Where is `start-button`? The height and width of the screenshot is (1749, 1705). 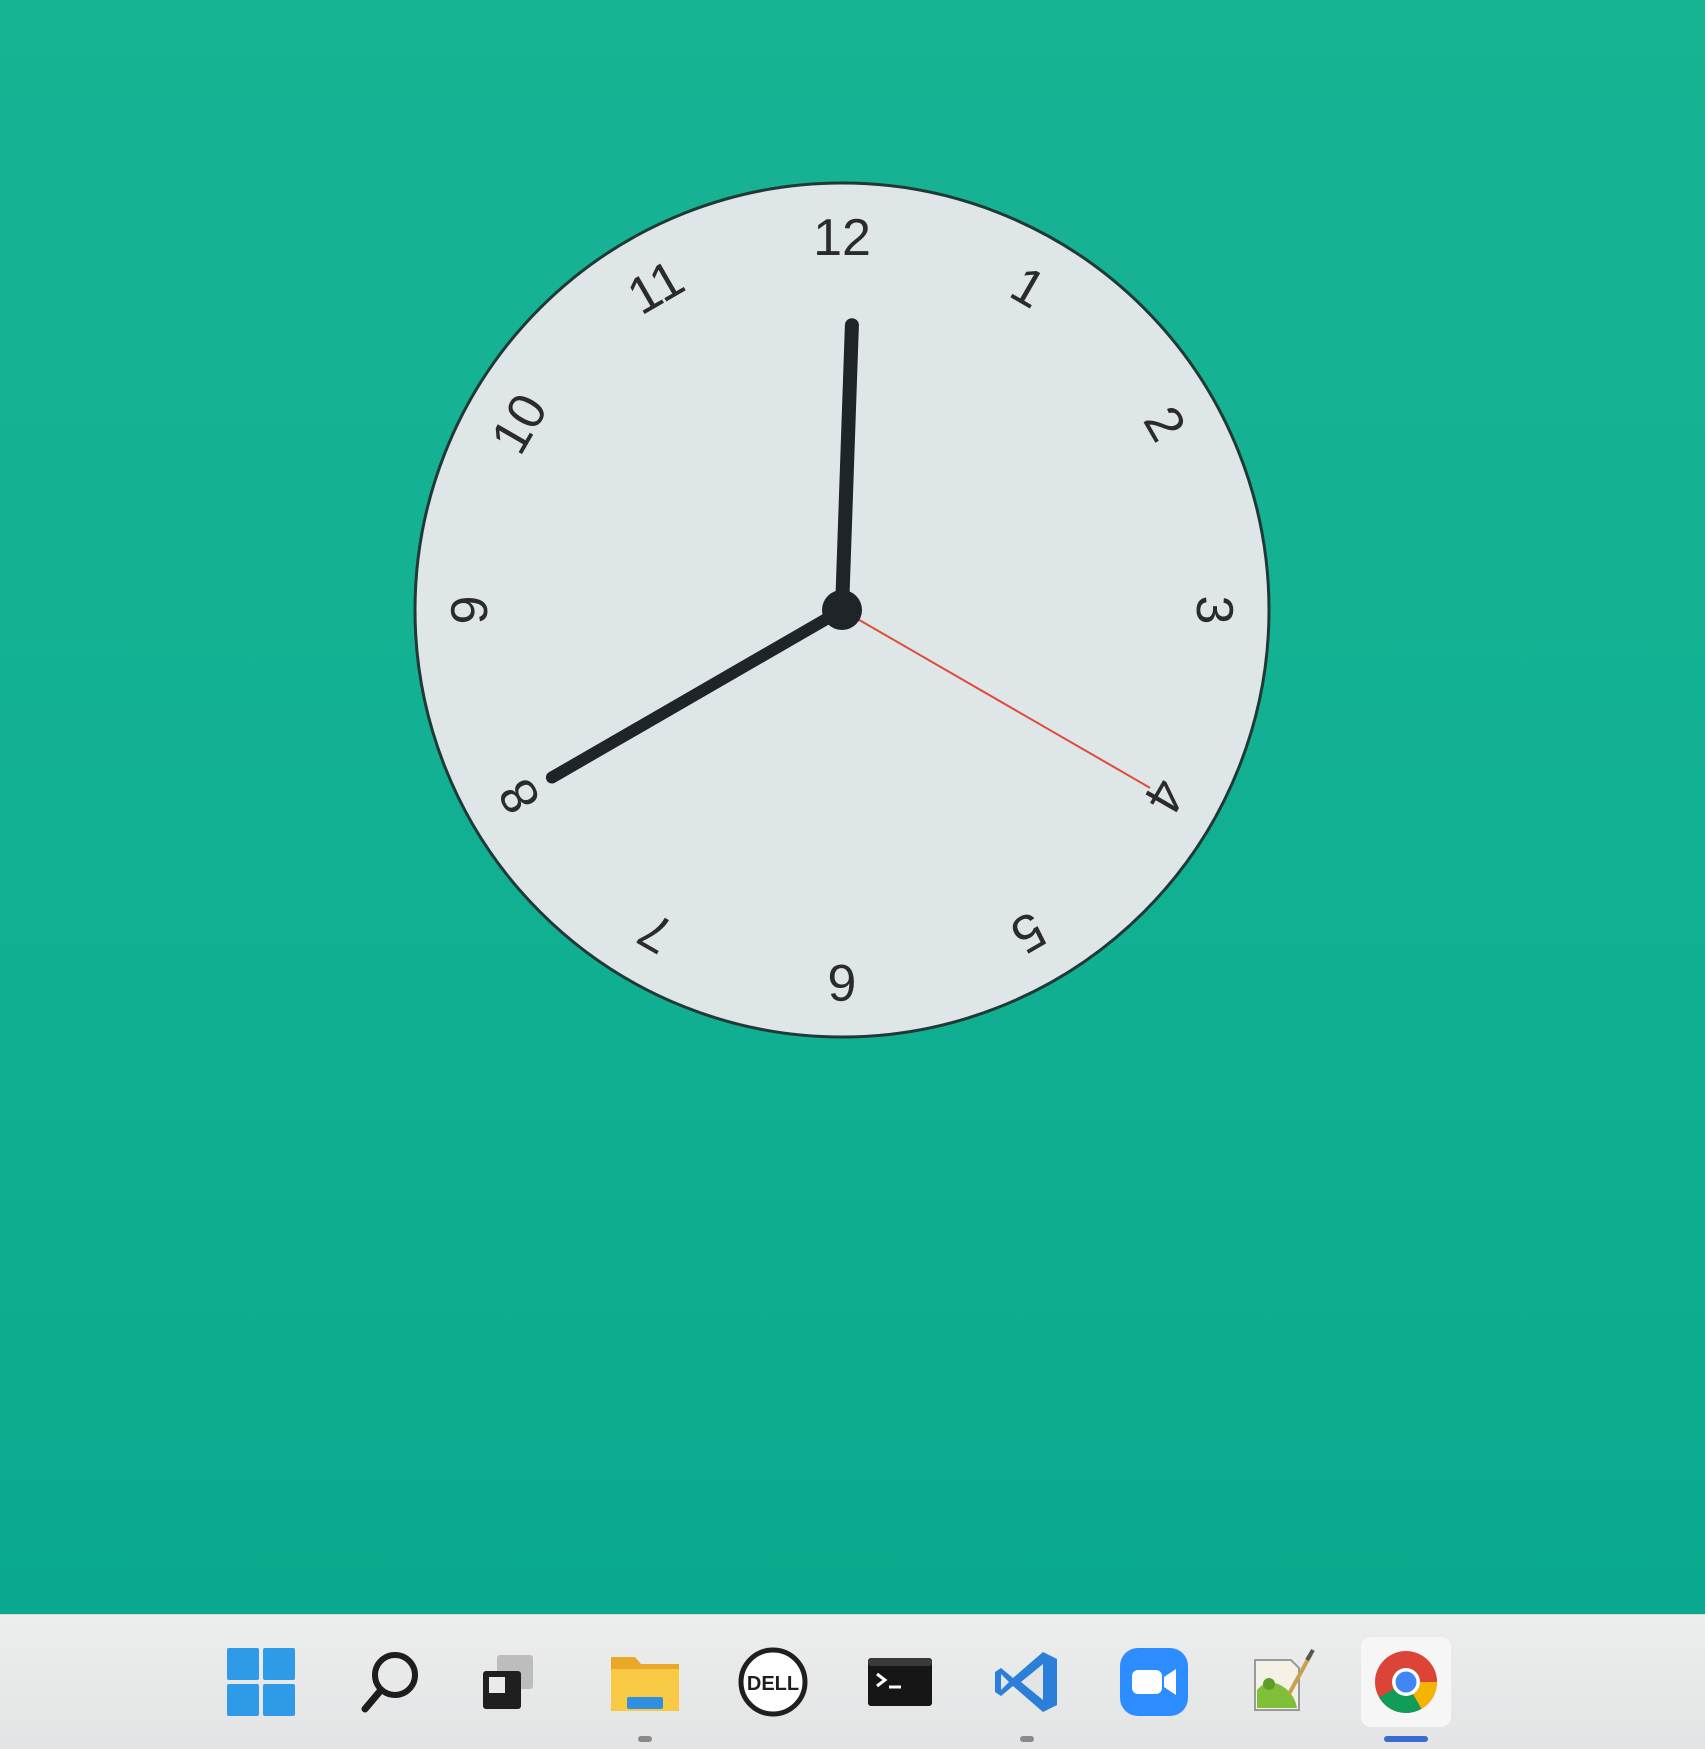 start-button is located at coordinates (261, 1682).